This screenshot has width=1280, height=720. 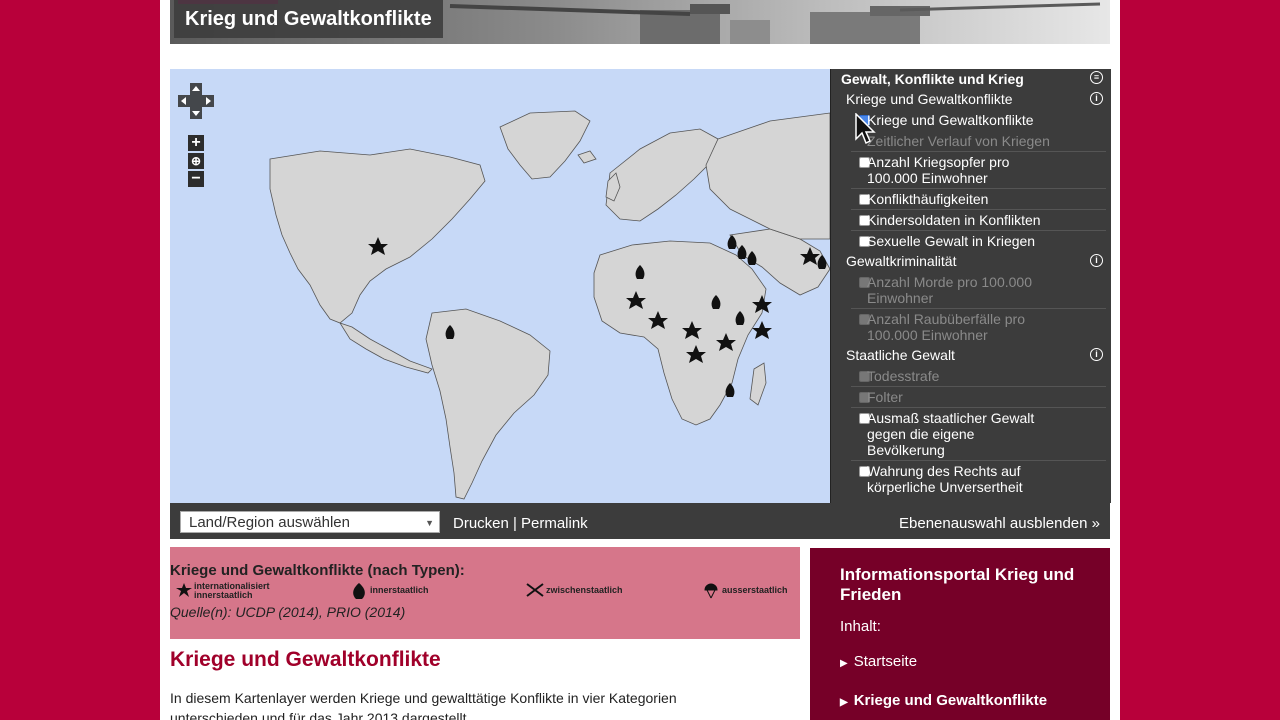 What do you see at coordinates (943, 700) in the screenshot?
I see `nav-item-kriege: ▶ Kriege und Gewaltkonflikte` at bounding box center [943, 700].